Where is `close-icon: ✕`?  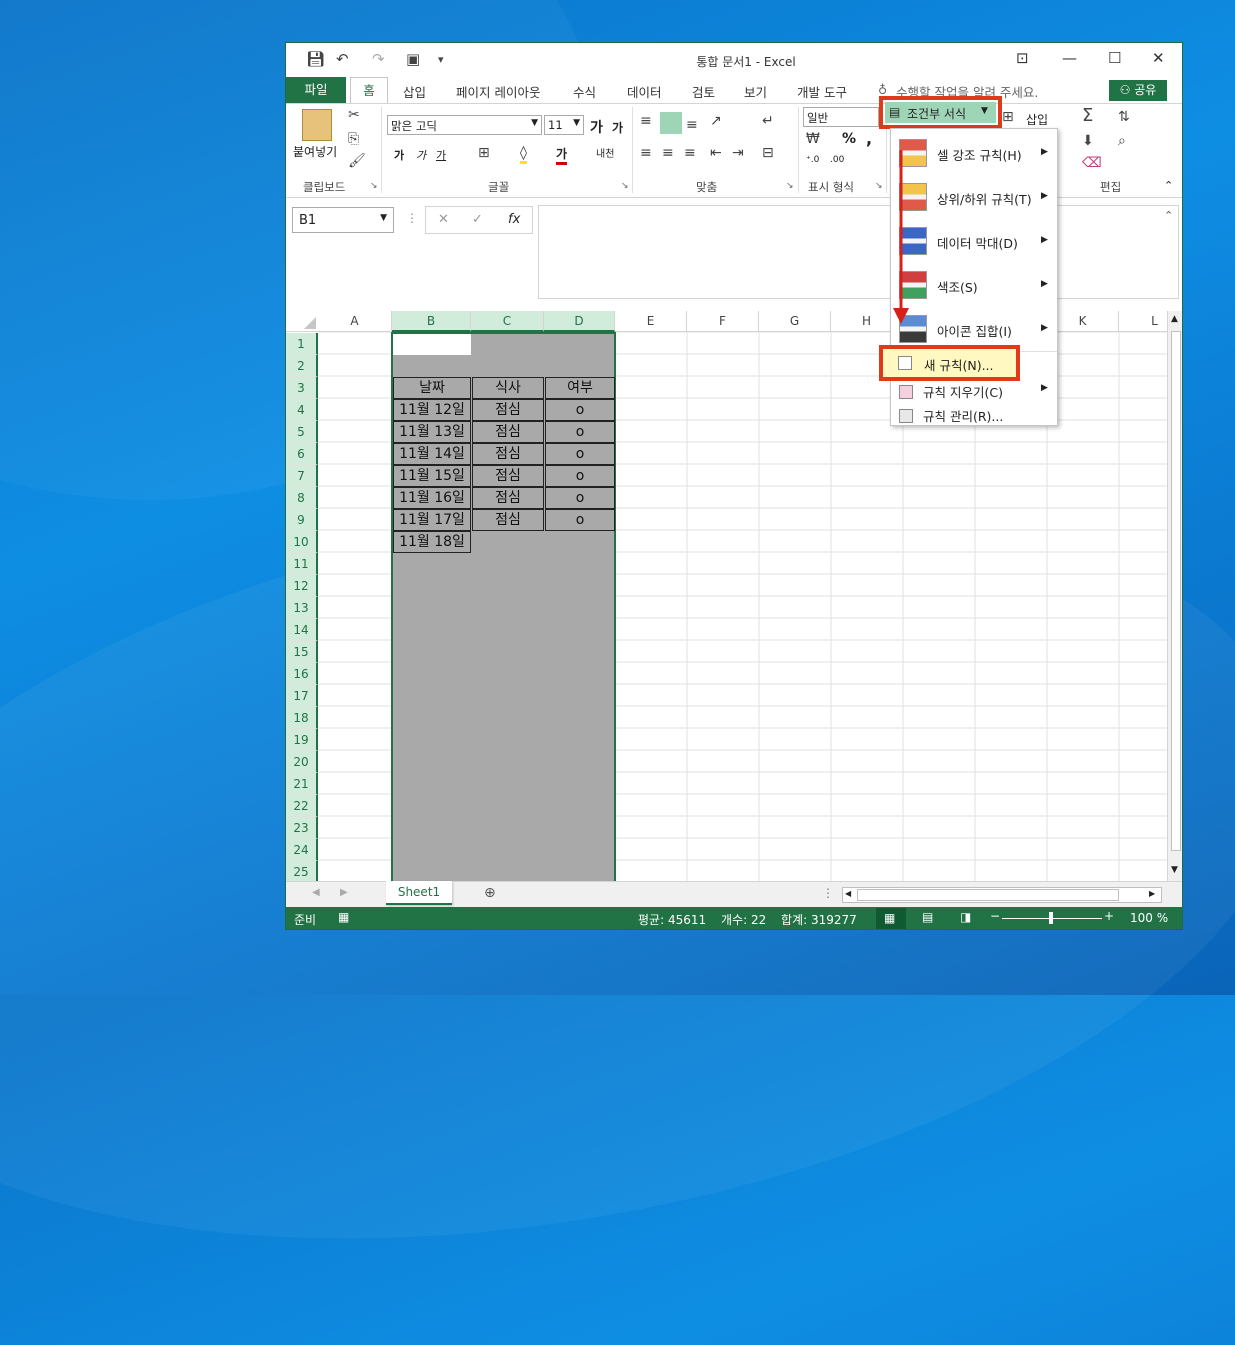 close-icon: ✕ is located at coordinates (1158, 58).